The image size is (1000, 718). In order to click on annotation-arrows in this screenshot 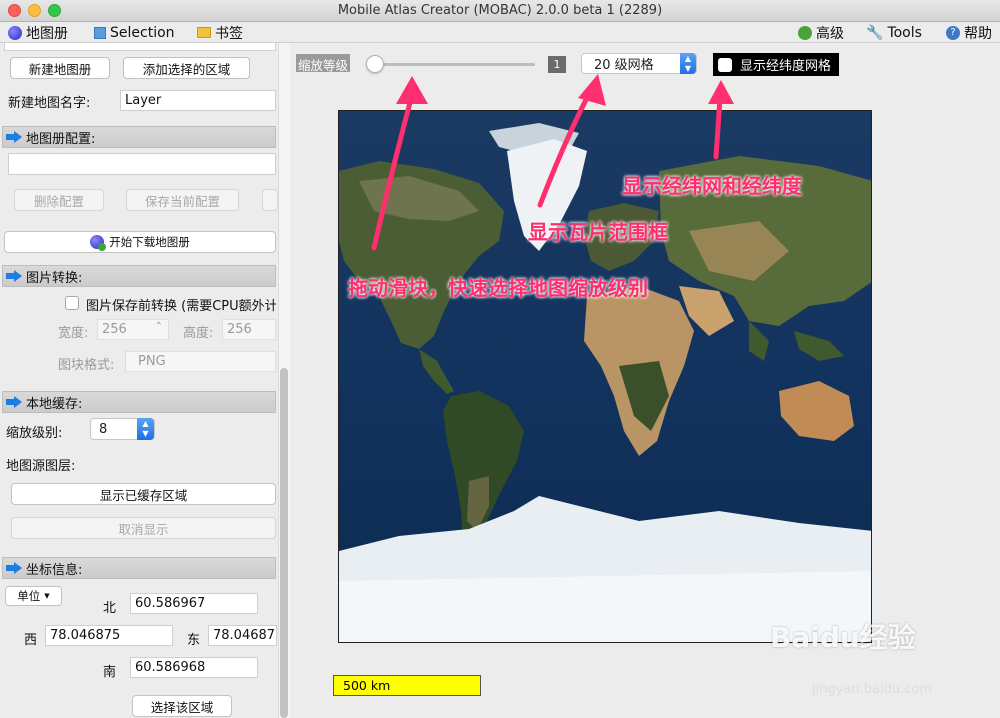, I will do `click(552, 162)`.